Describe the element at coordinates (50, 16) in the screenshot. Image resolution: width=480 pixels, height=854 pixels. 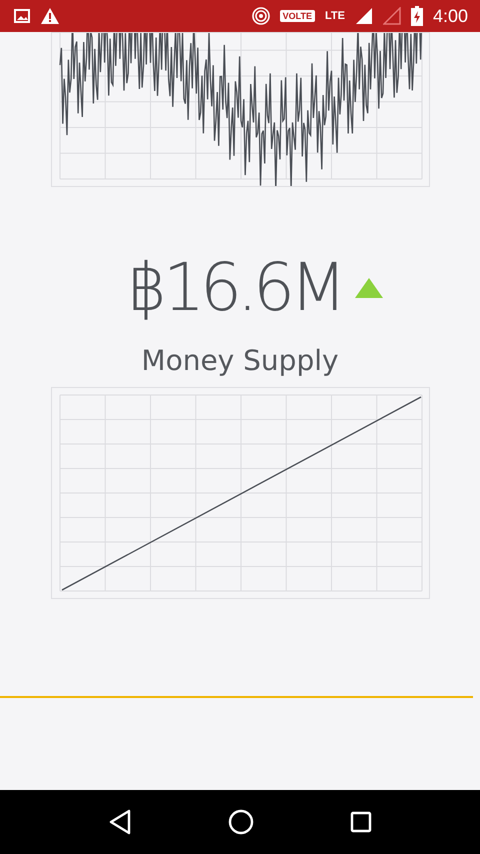
I see `warning-icon` at that location.